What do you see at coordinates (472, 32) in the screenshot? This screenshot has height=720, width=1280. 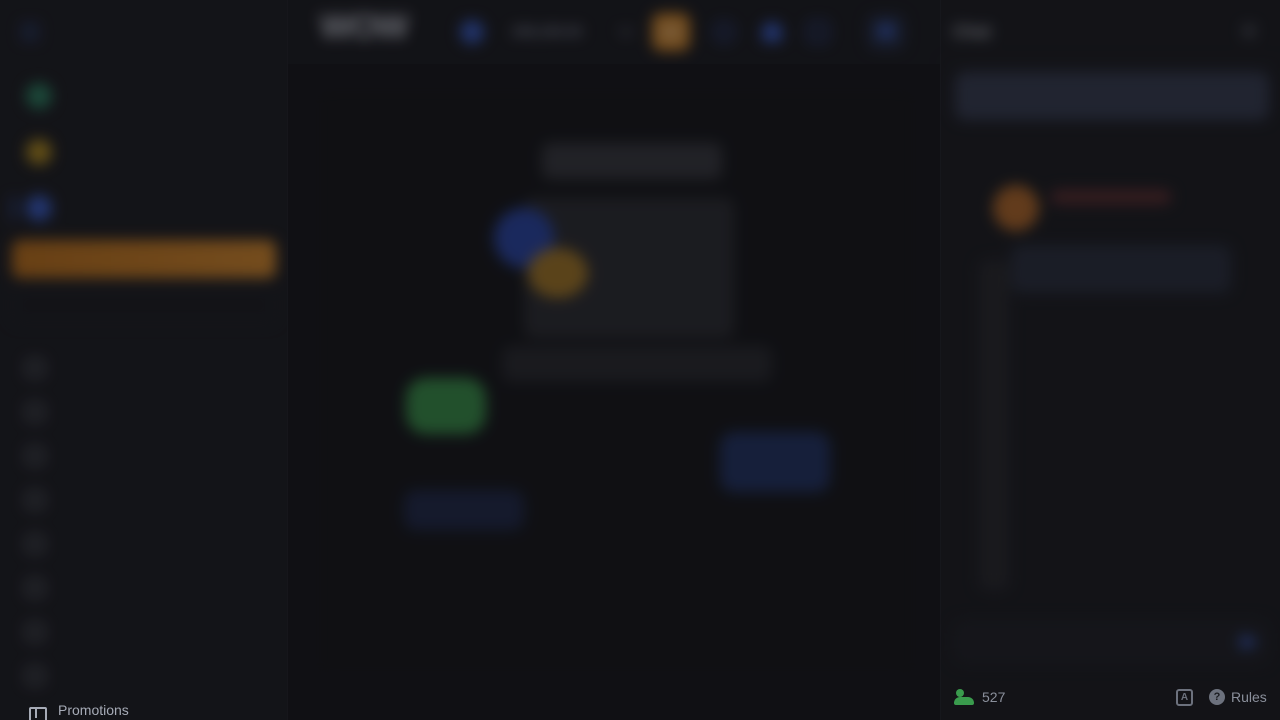 I see `currency-coin-icon` at bounding box center [472, 32].